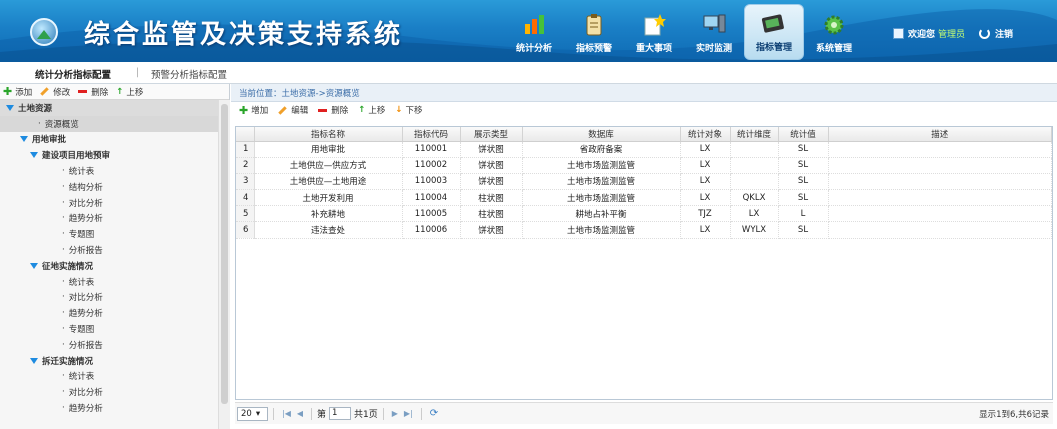 The width and height of the screenshot is (1057, 429). Describe the element at coordinates (408, 110) in the screenshot. I see `grid-down-button: ↓ 下移` at that location.